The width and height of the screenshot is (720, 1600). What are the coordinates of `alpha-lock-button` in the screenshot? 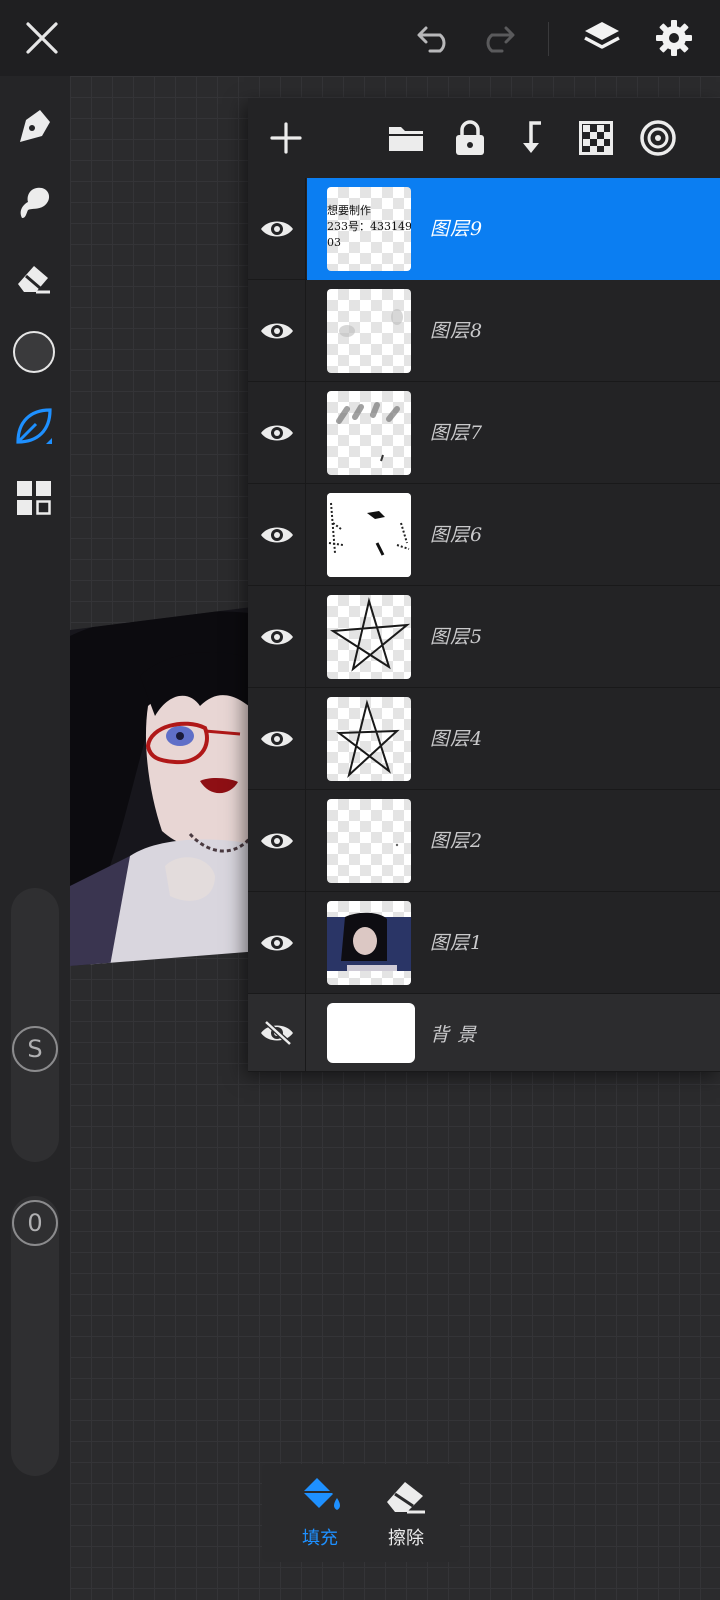 It's located at (596, 138).